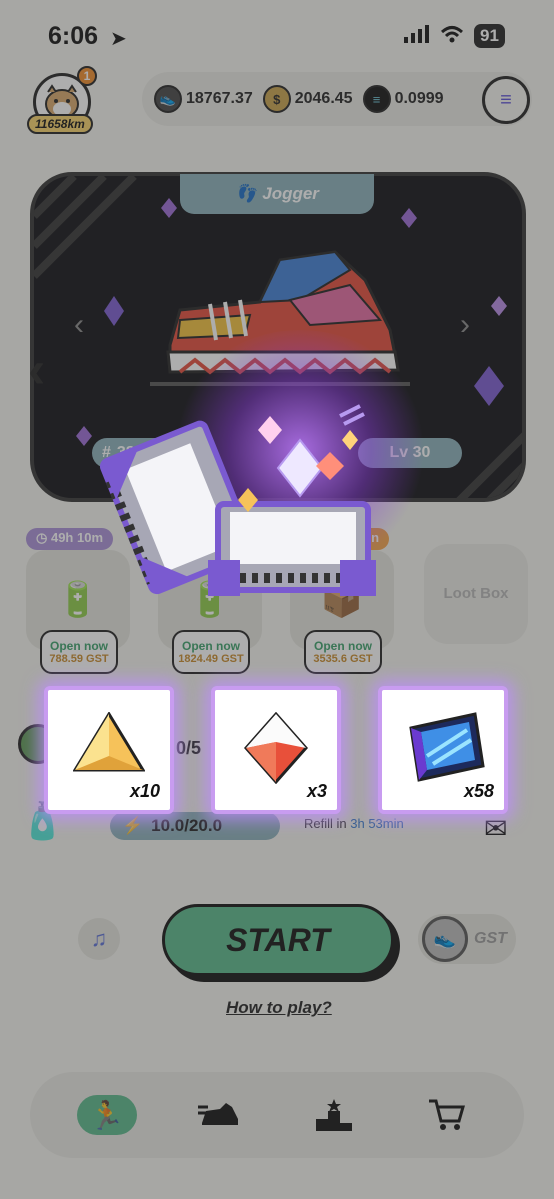 The image size is (554, 1199). I want to click on reward-tile-3: x58, so click(443, 750).